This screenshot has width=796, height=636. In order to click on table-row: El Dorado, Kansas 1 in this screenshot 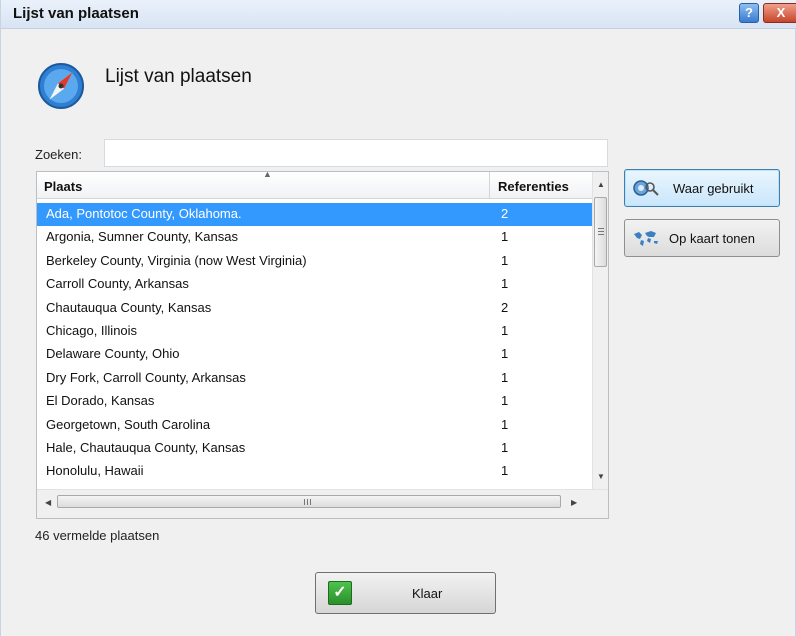, I will do `click(314, 401)`.